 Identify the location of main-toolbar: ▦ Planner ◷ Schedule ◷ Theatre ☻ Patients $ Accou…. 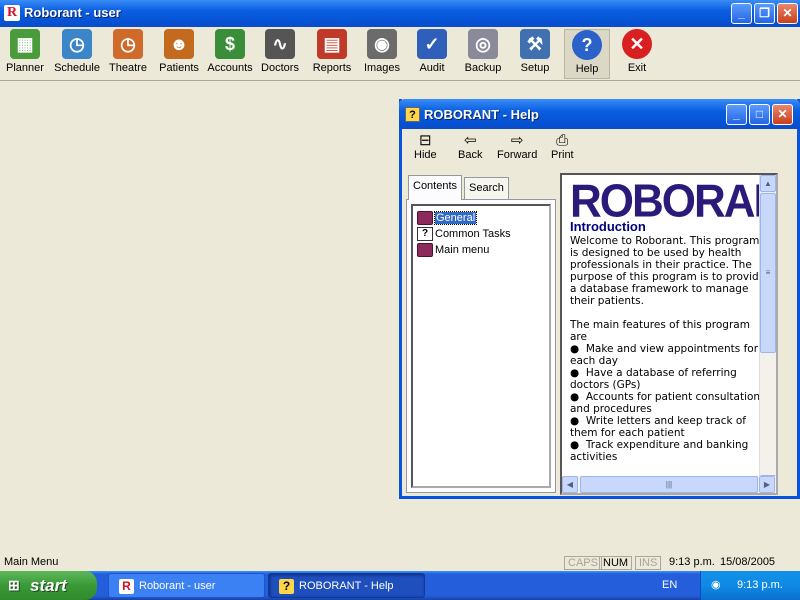
(400, 54).